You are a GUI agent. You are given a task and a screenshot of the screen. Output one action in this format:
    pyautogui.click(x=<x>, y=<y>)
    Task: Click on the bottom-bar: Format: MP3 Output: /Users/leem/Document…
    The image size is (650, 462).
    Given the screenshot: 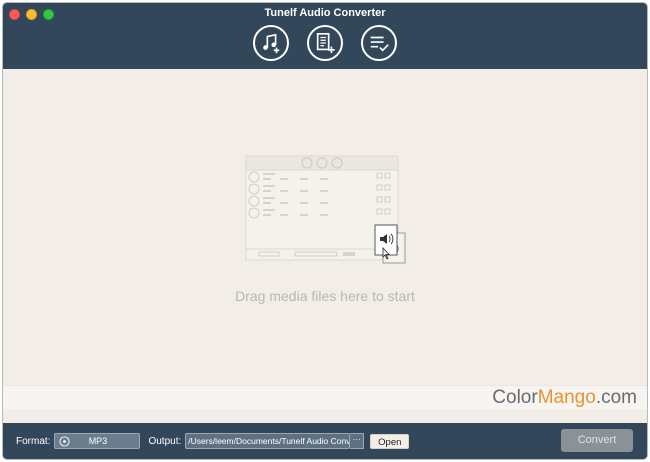 What is the action you would take?
    pyautogui.click(x=325, y=441)
    